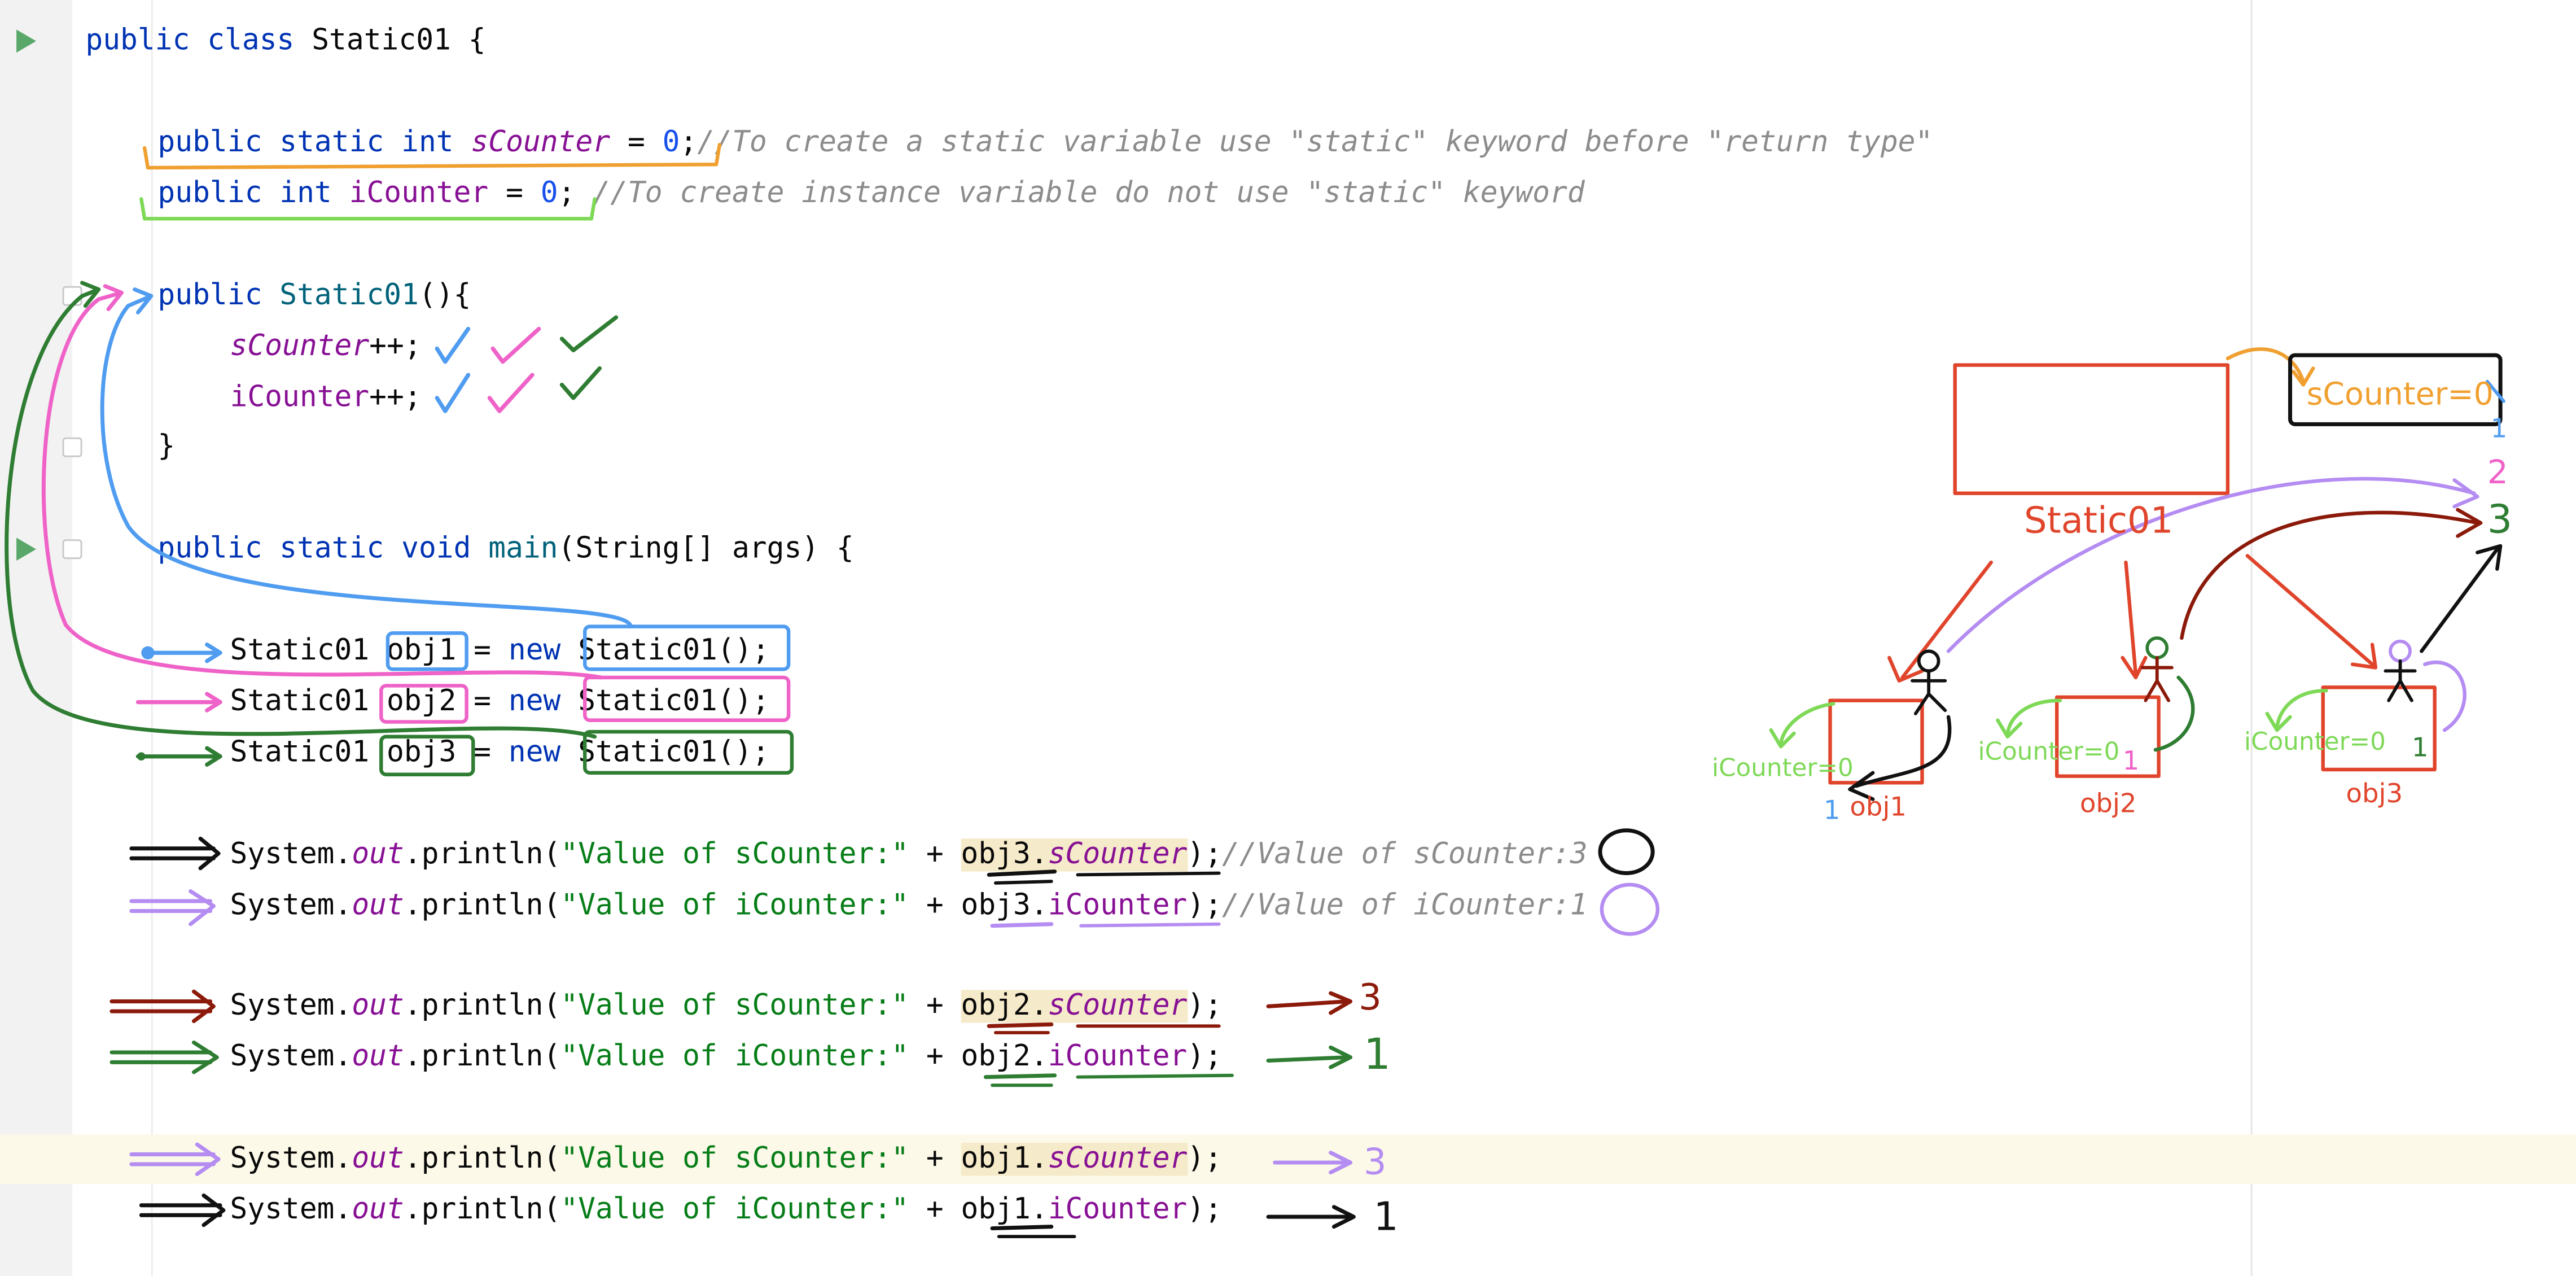  I want to click on box-obj3-var, so click(427, 756).